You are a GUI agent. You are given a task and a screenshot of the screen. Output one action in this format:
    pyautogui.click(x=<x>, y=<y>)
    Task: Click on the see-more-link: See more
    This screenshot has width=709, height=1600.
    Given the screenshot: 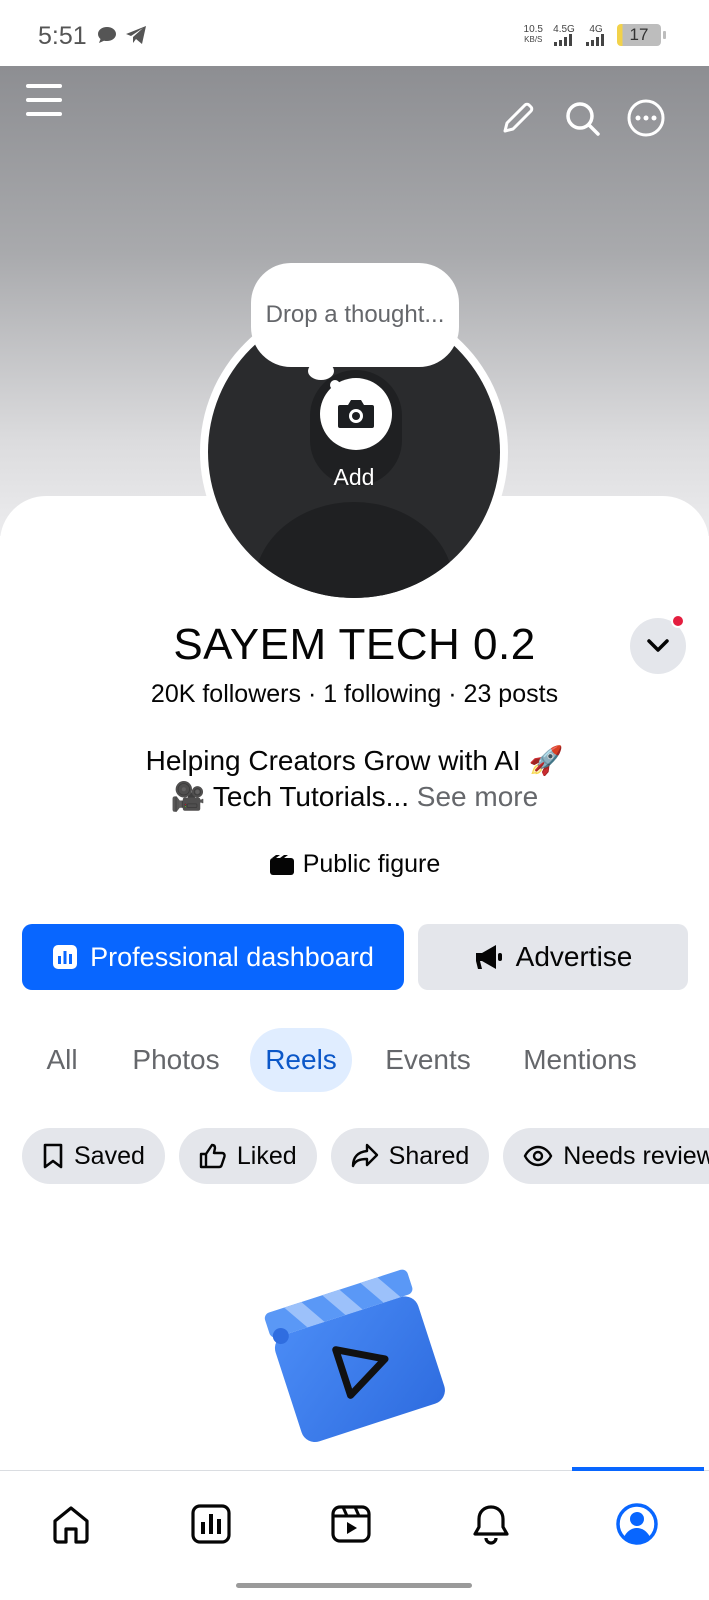 What is the action you would take?
    pyautogui.click(x=477, y=796)
    